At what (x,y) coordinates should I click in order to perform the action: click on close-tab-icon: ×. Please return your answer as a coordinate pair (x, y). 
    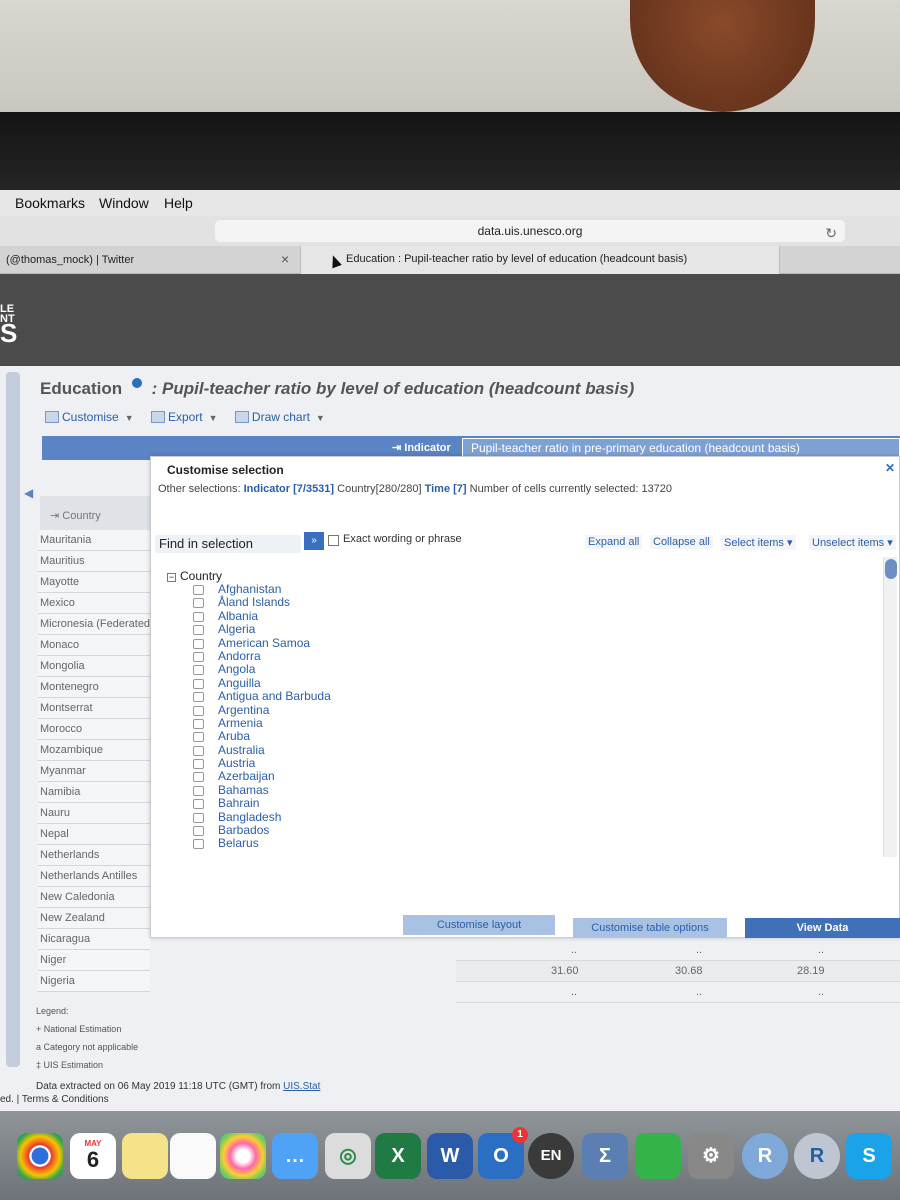
    Looking at the image, I should click on (285, 259).